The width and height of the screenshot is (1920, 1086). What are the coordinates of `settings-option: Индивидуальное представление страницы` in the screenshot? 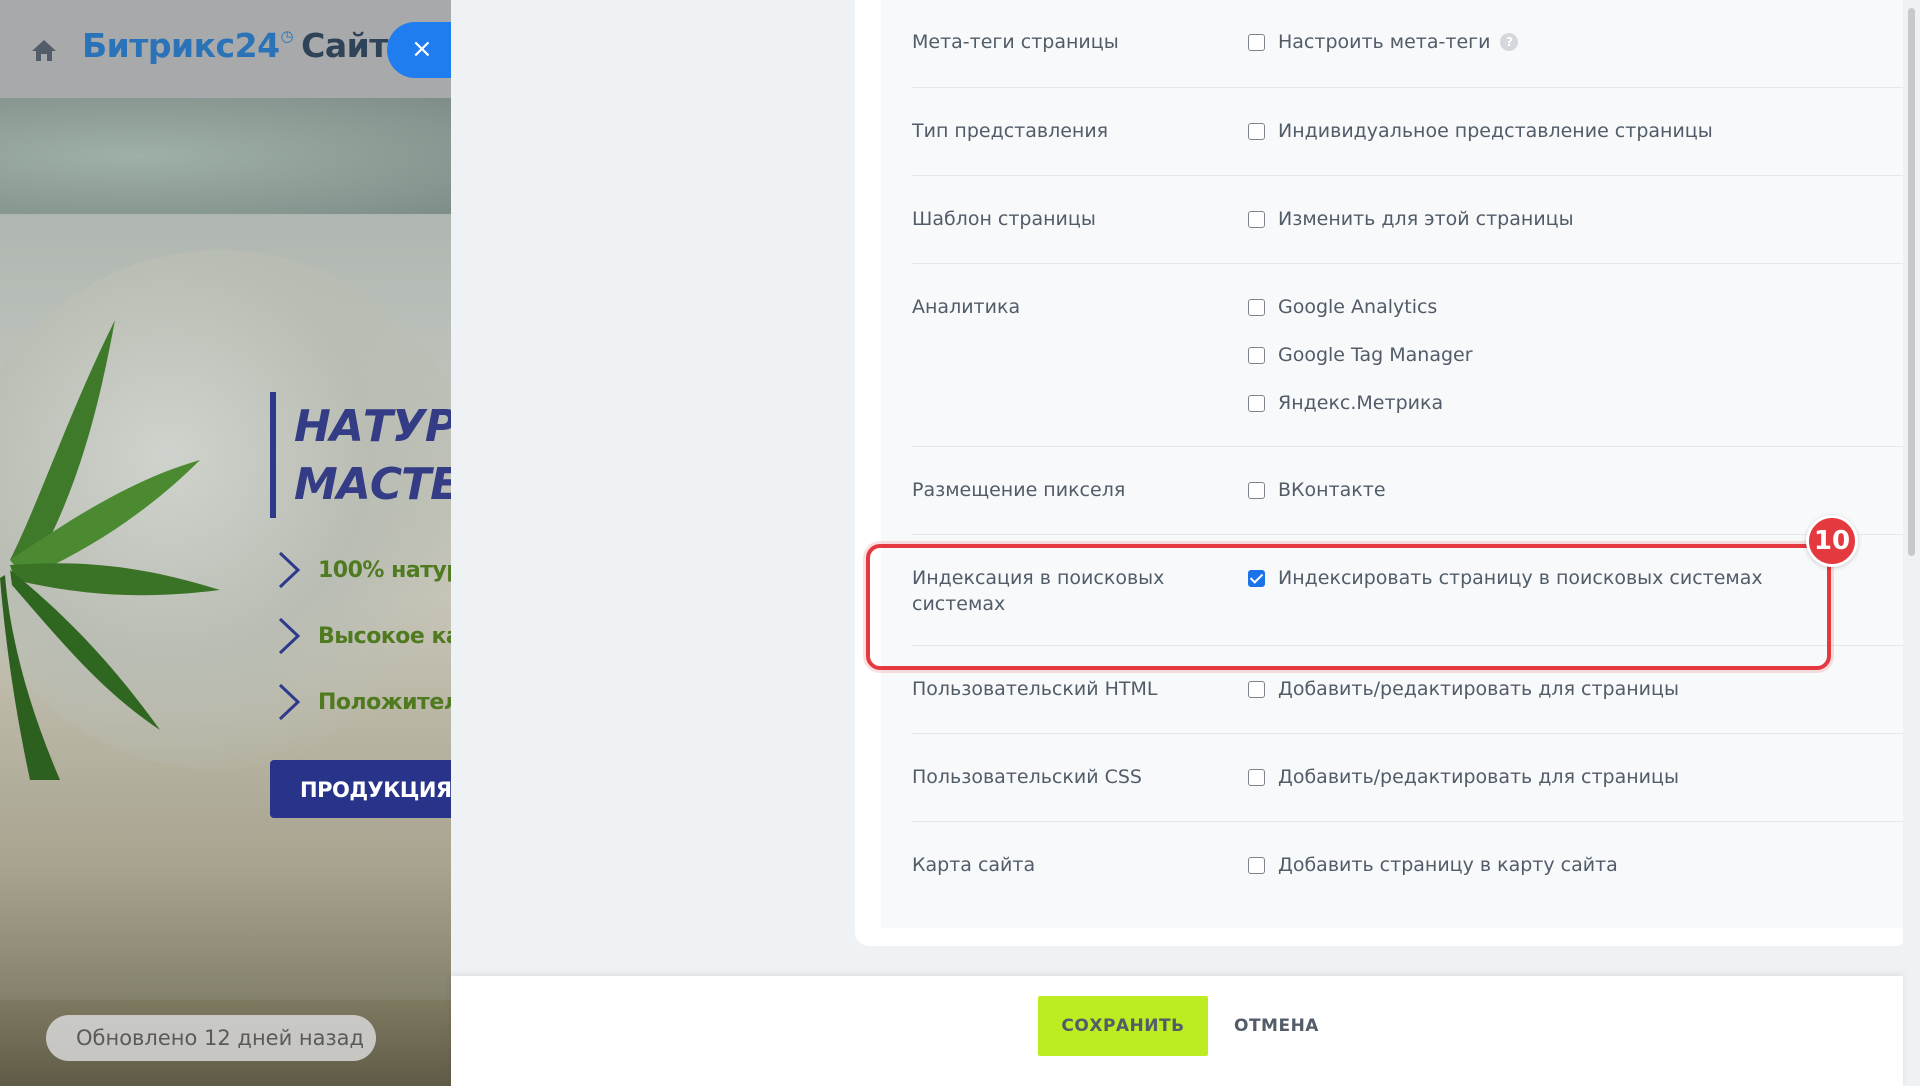 It's located at (1480, 131).